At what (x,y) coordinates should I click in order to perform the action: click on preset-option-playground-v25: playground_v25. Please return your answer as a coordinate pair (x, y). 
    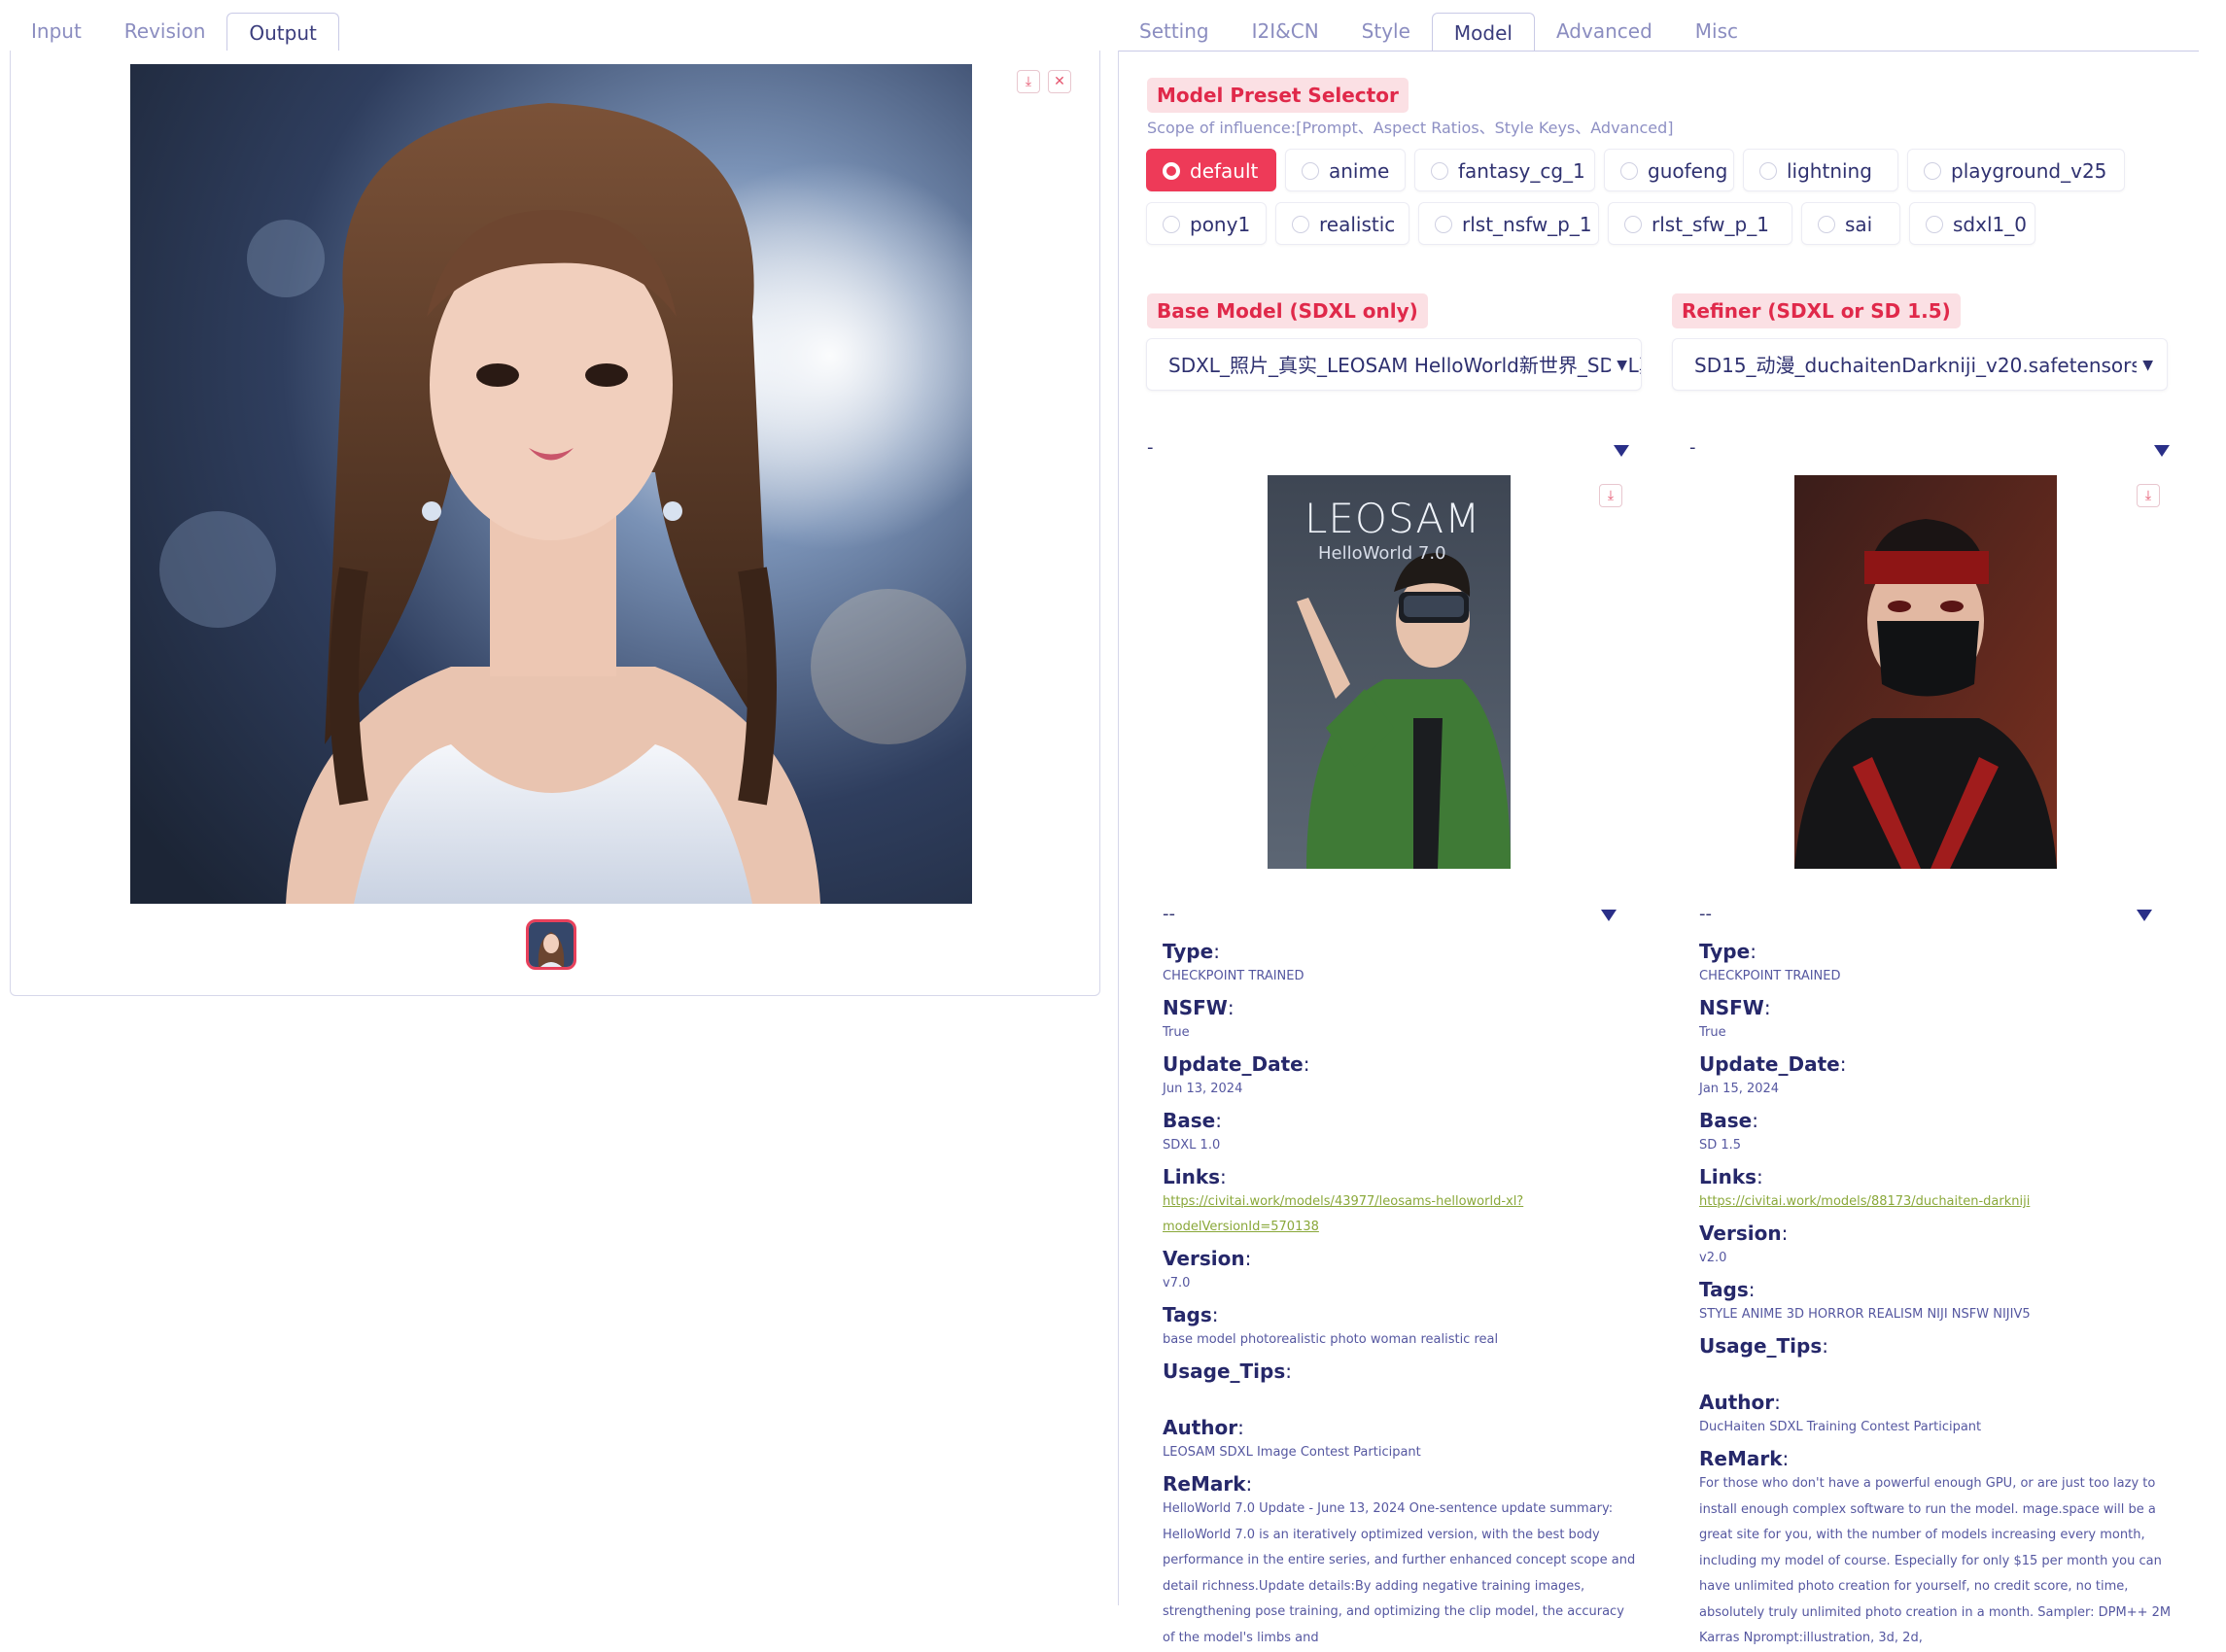
    Looking at the image, I should click on (2016, 170).